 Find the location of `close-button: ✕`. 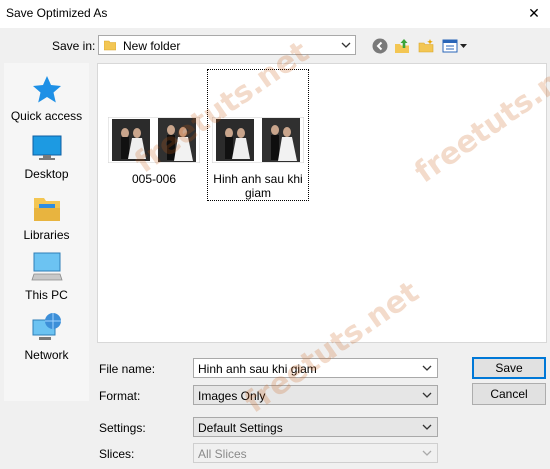

close-button: ✕ is located at coordinates (534, 13).